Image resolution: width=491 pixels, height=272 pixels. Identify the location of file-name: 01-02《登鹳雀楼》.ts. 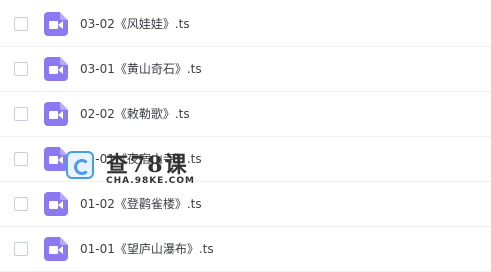
(141, 204).